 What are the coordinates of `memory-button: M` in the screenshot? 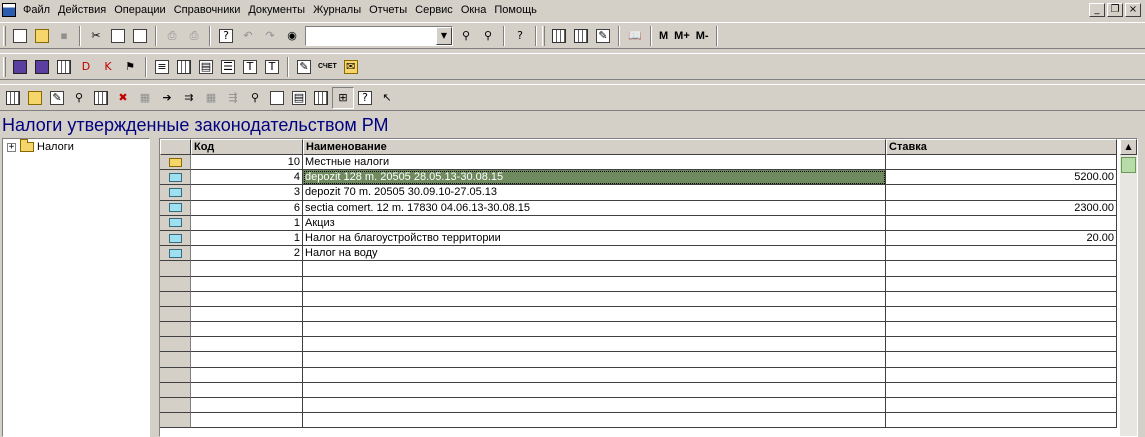 It's located at (663, 36).